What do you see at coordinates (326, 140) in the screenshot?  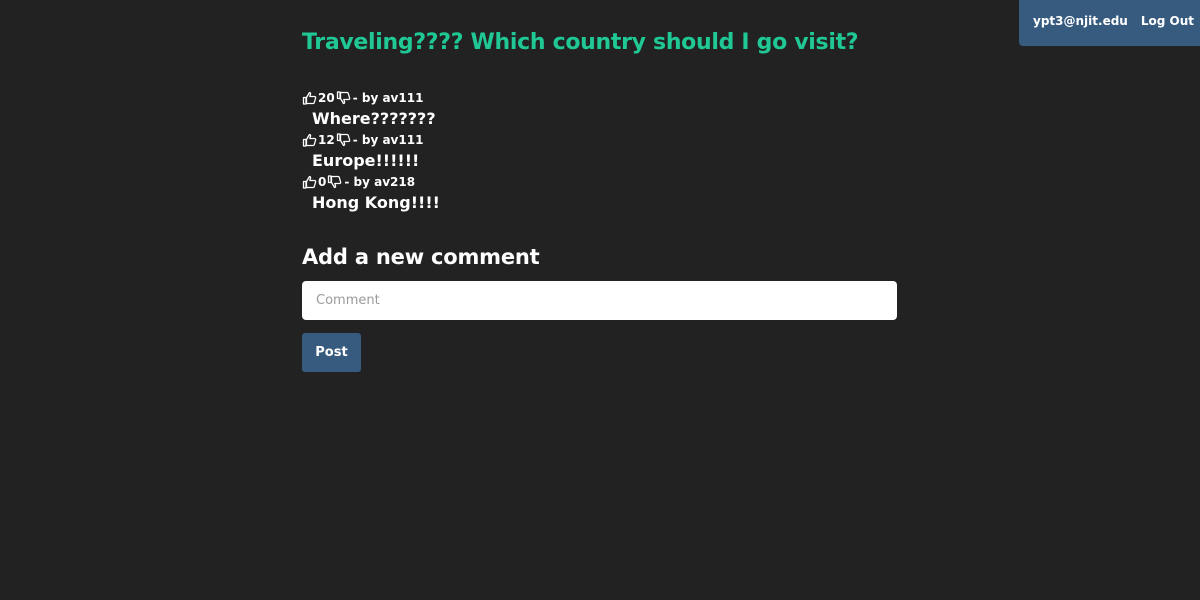 I see `vote-count: 12` at bounding box center [326, 140].